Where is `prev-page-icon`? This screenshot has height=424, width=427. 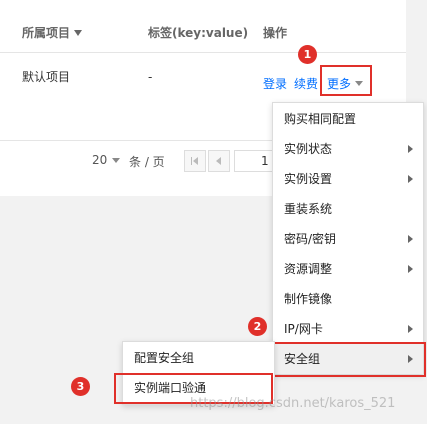
prev-page-icon is located at coordinates (218, 161).